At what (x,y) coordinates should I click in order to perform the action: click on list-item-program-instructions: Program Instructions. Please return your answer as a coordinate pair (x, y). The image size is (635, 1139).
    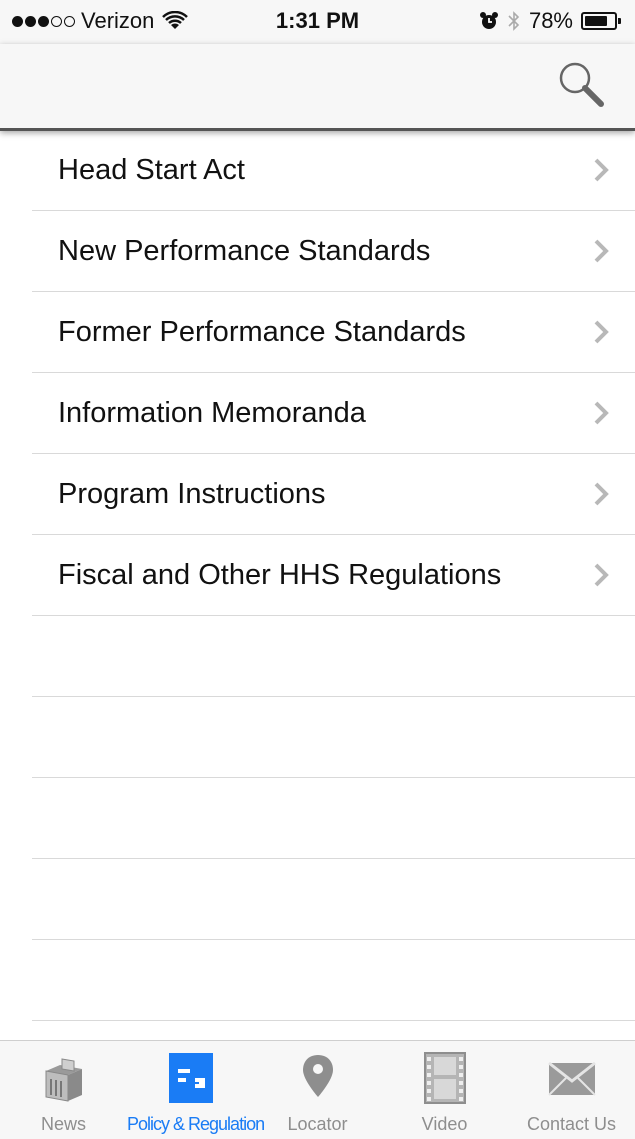
    Looking at the image, I should click on (333, 494).